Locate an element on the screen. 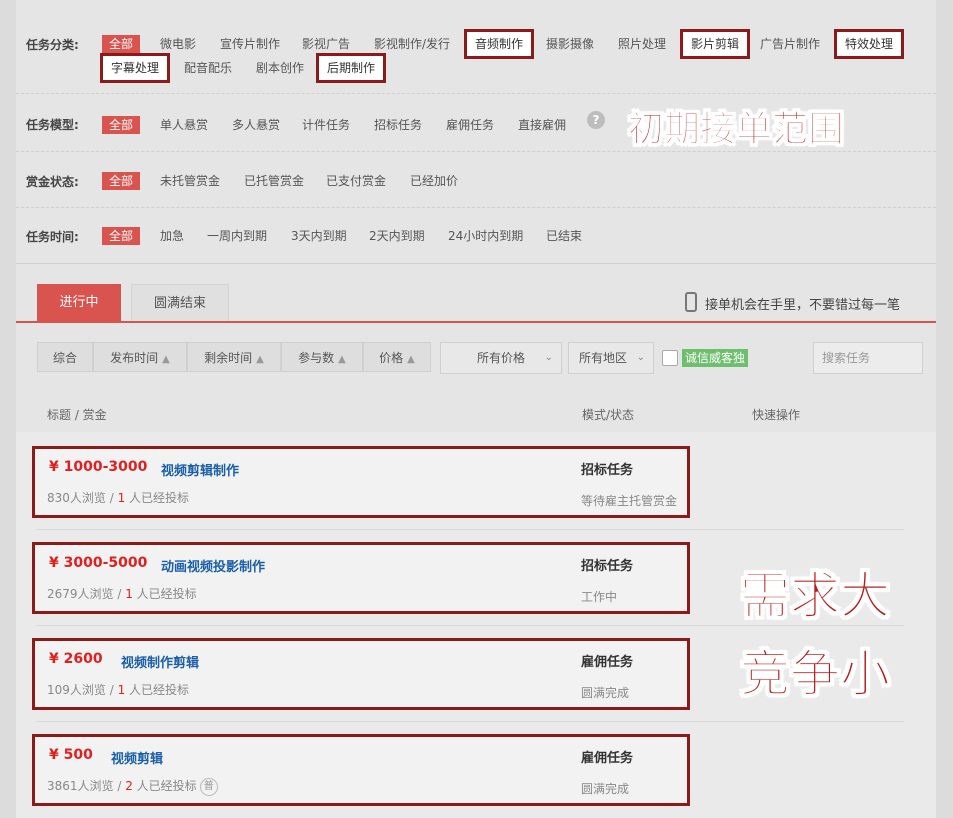 The image size is (953, 818). price-dropdown-value: 所有价格 is located at coordinates (501, 358).